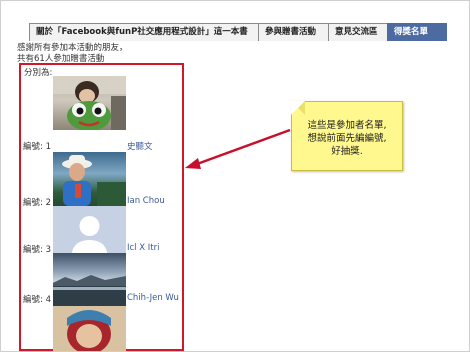 Image resolution: width=470 pixels, height=352 pixels. I want to click on portrait-photo-image, so click(89, 328).